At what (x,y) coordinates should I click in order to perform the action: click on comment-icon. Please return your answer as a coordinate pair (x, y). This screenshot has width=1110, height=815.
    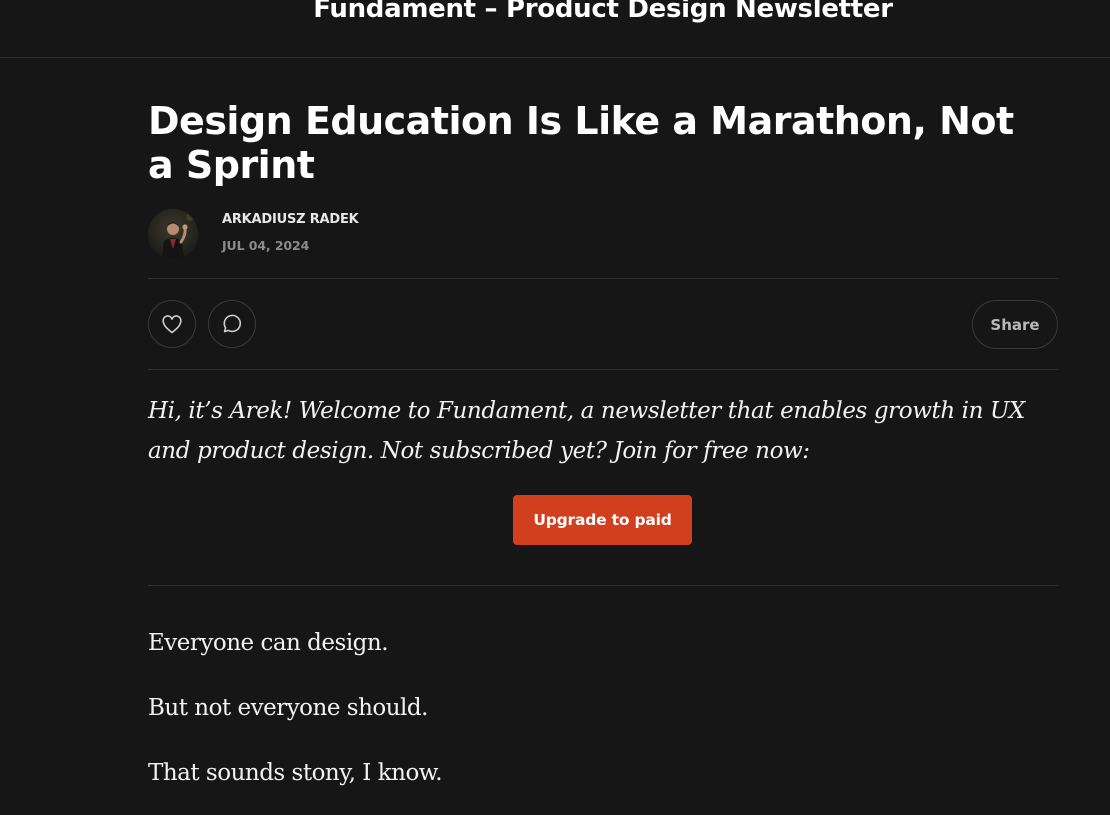
    Looking at the image, I should click on (232, 323).